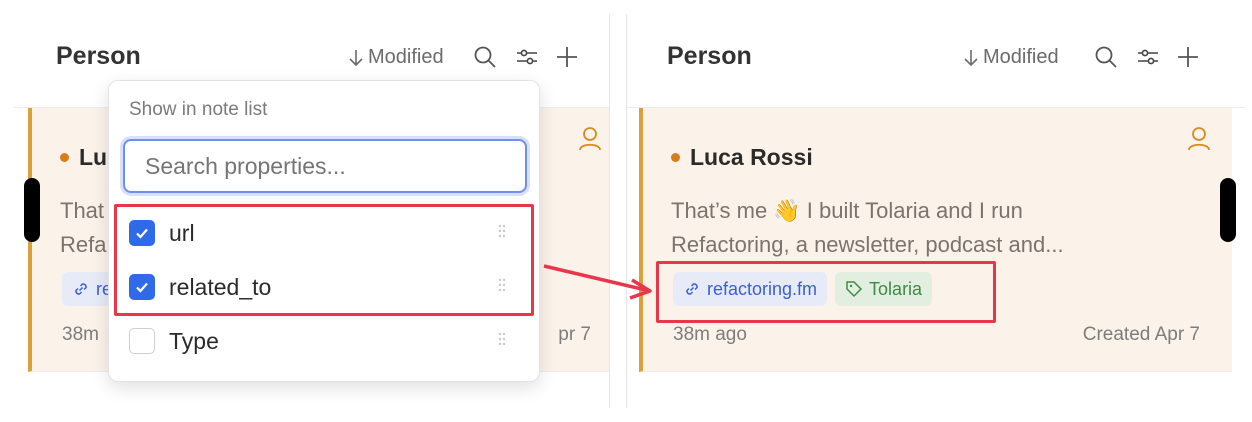 This screenshot has height=422, width=1252. I want to click on modified-time: 38m ago, so click(710, 334).